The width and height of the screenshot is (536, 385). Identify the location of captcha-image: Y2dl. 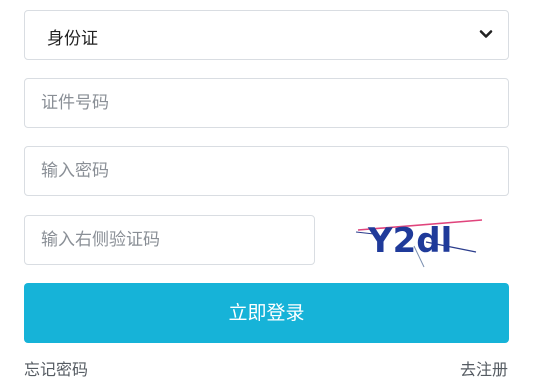
(419, 240).